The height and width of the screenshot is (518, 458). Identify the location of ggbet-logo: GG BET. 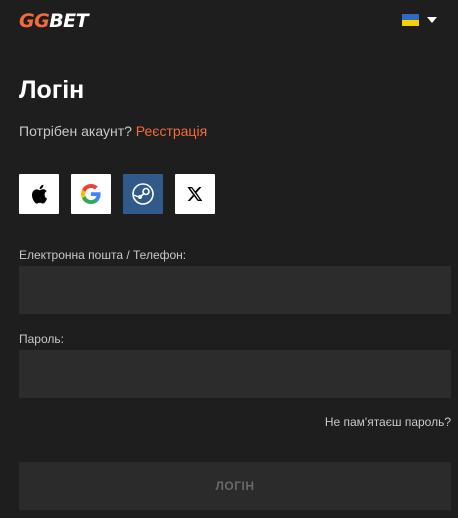
(54, 21).